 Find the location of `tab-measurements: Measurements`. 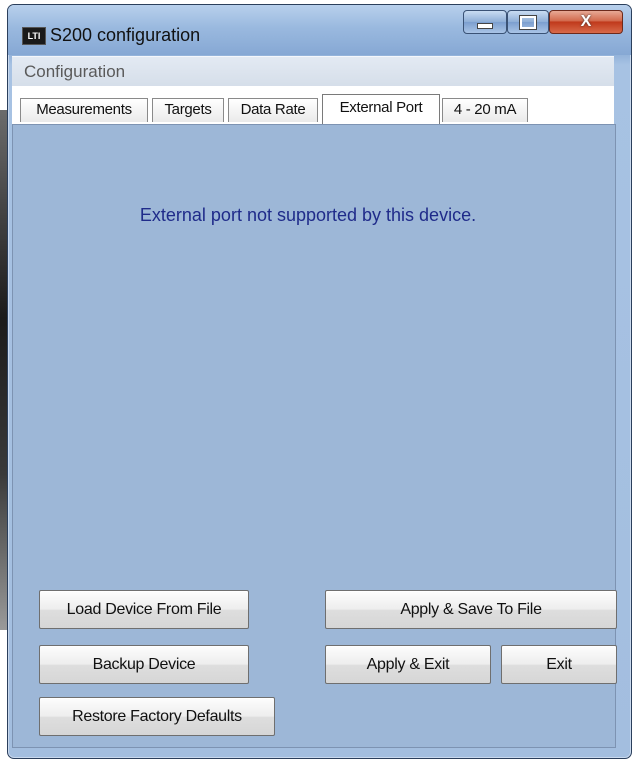

tab-measurements: Measurements is located at coordinates (84, 110).